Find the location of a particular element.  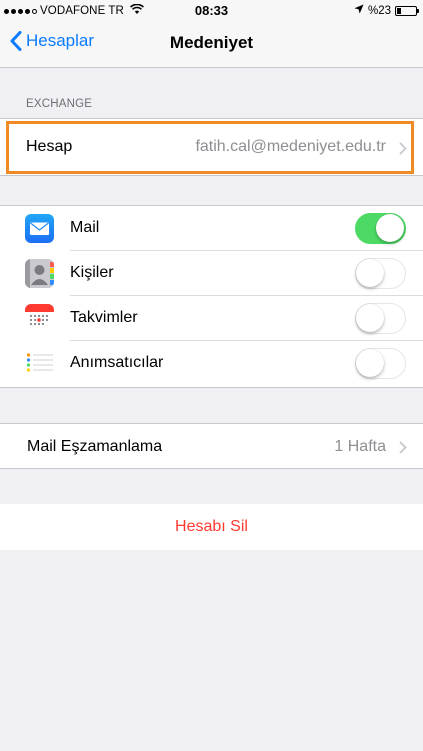

delete-account-button: Hesabı Sil is located at coordinates (211, 527).